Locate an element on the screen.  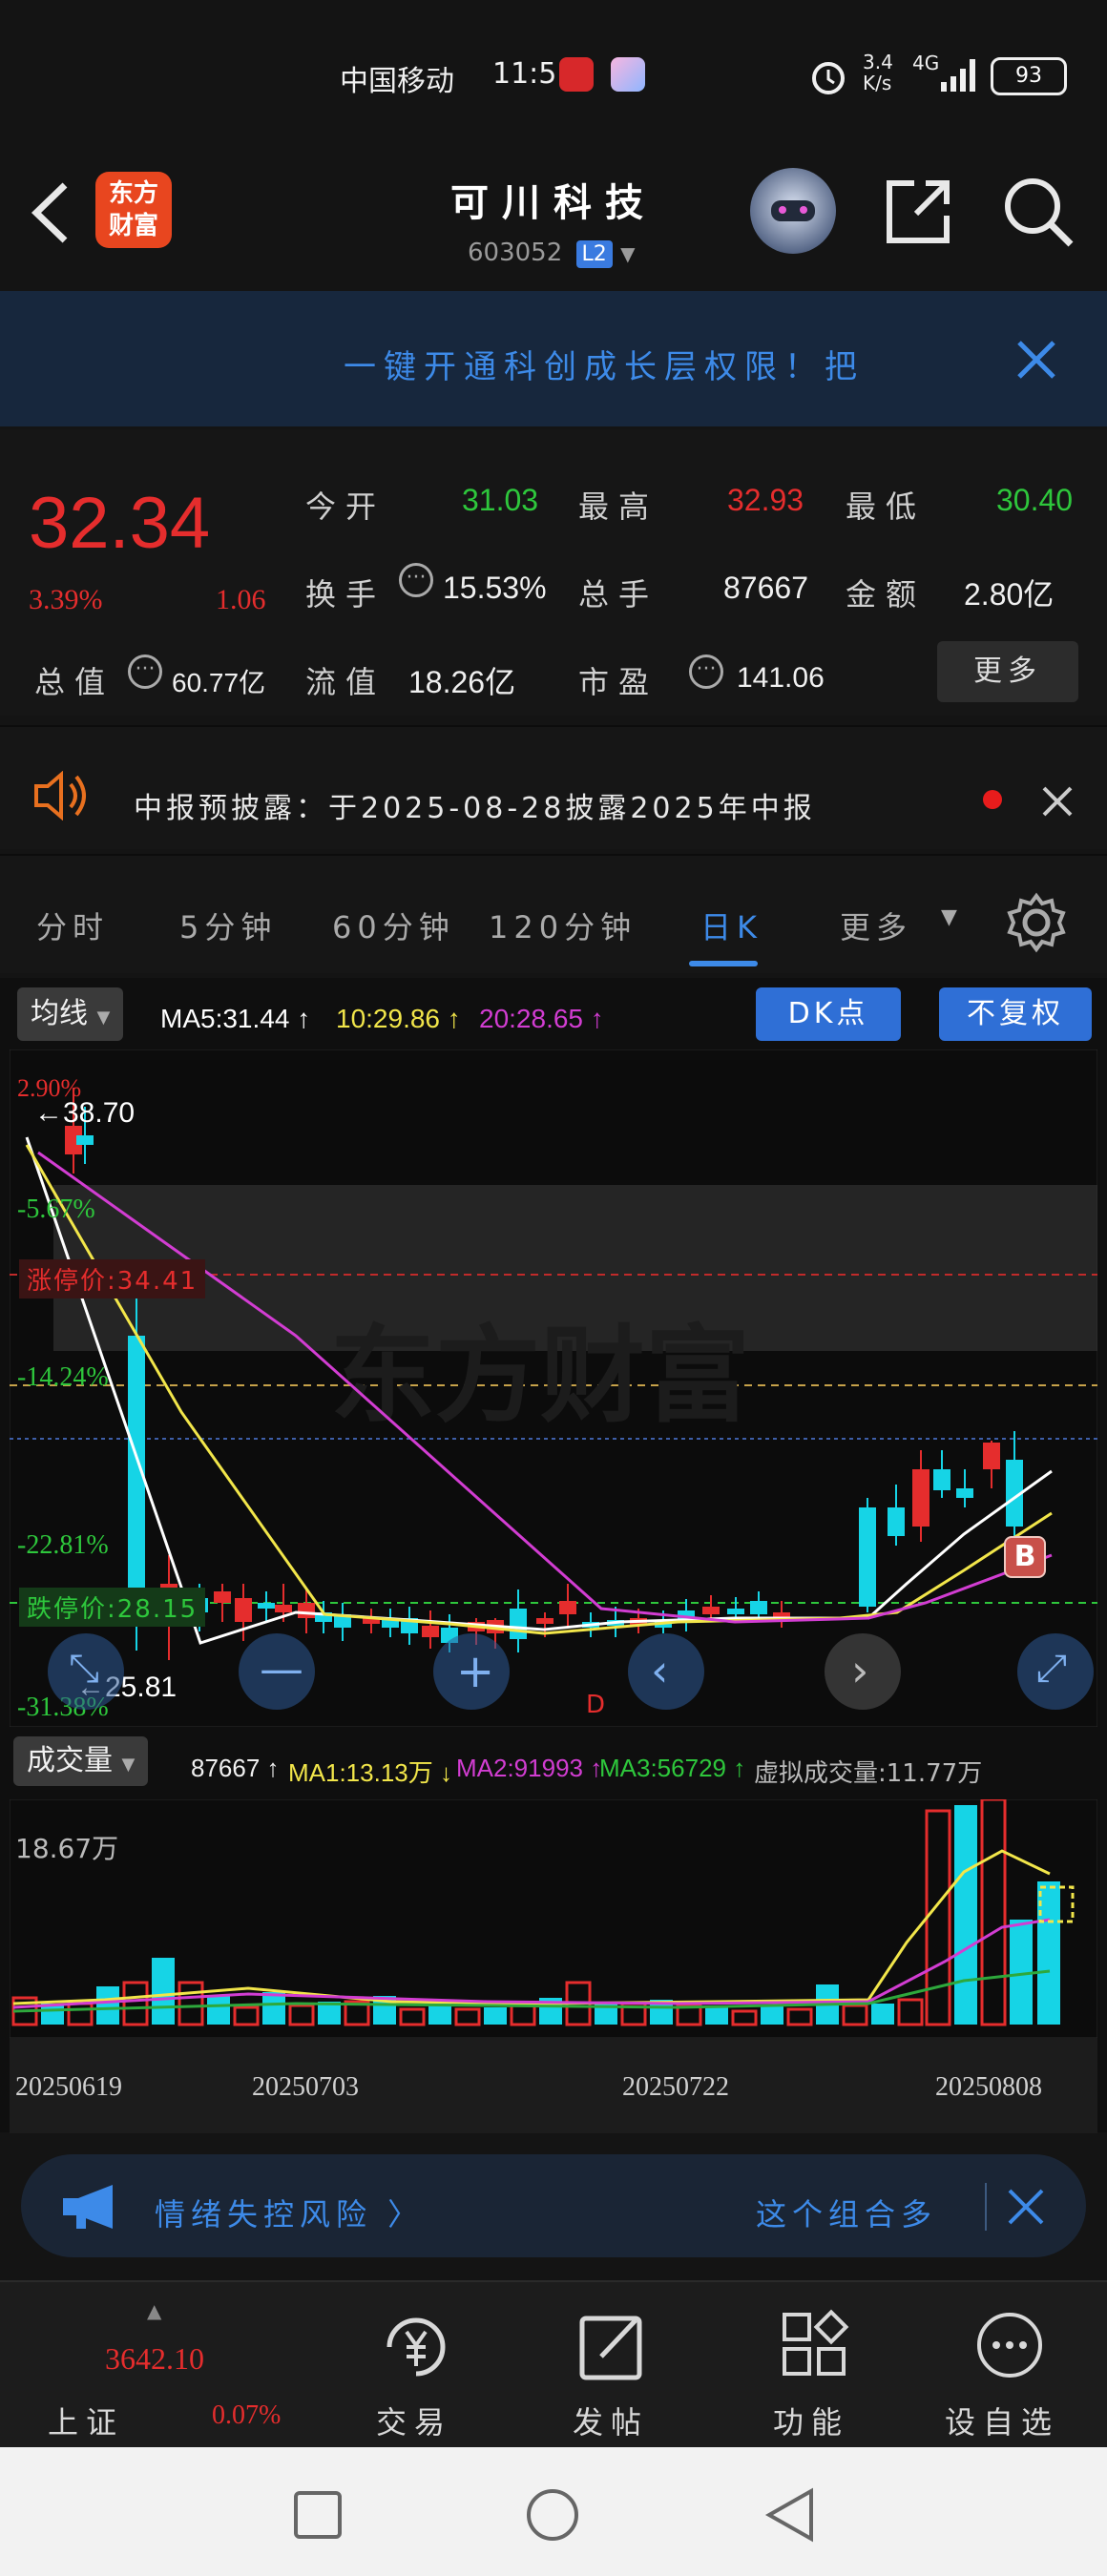
battery-icon: 93 is located at coordinates (1029, 76).